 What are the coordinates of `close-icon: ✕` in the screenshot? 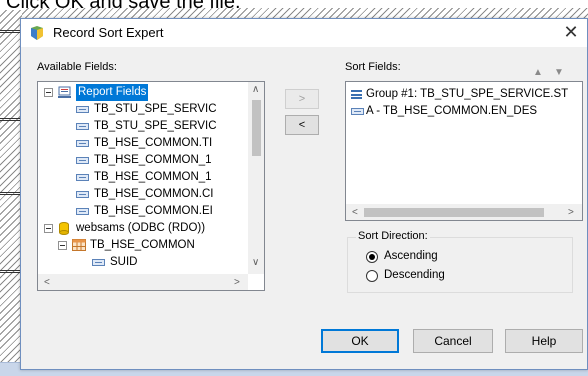 It's located at (571, 32).